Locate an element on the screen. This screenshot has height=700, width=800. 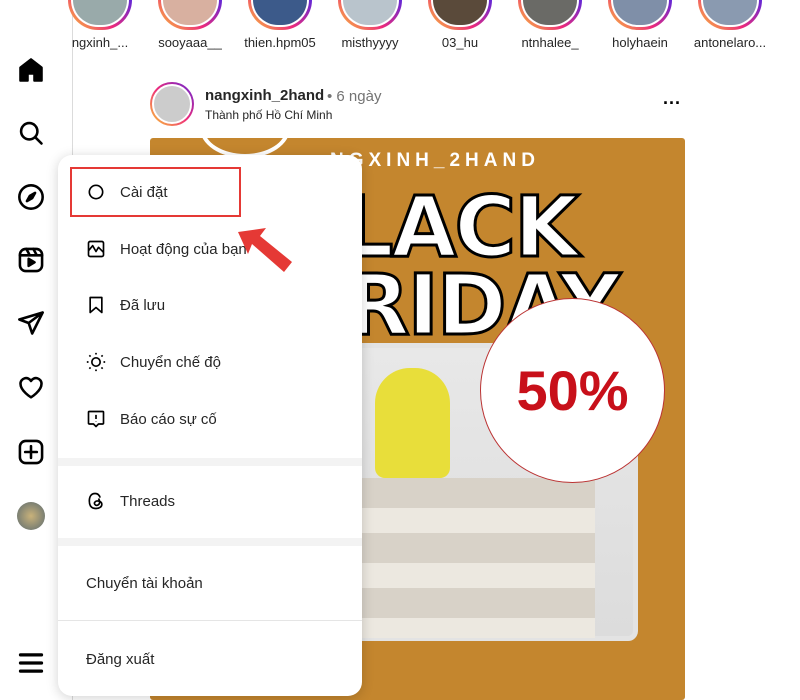
story-username: misthyyyy is located at coordinates (370, 42).